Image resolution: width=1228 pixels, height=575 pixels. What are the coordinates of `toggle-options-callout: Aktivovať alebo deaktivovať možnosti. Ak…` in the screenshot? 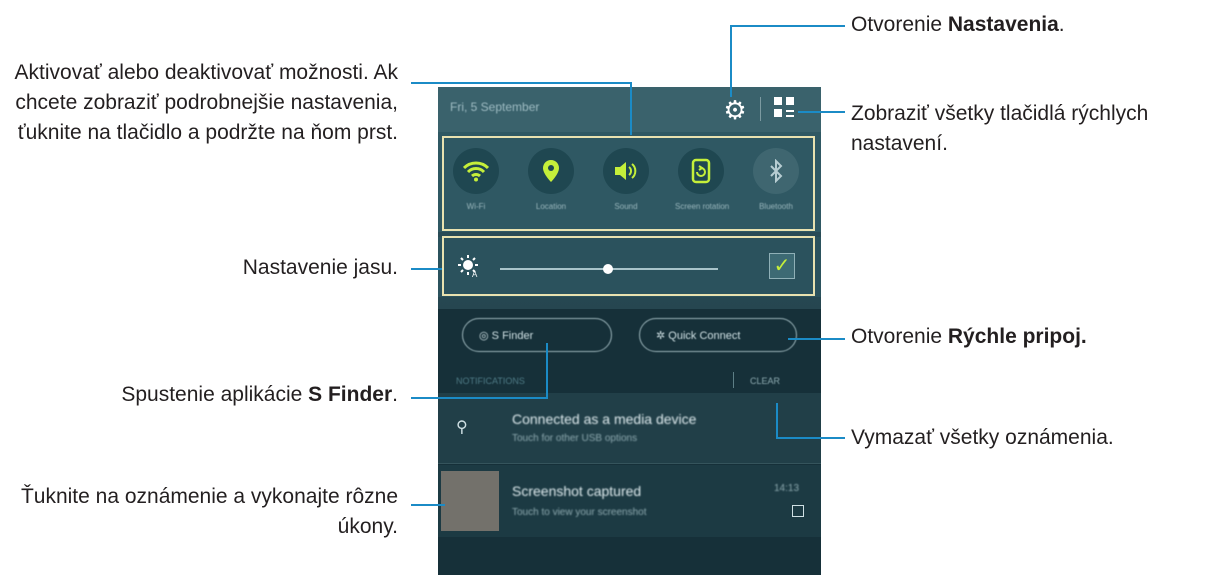 It's located at (199, 103).